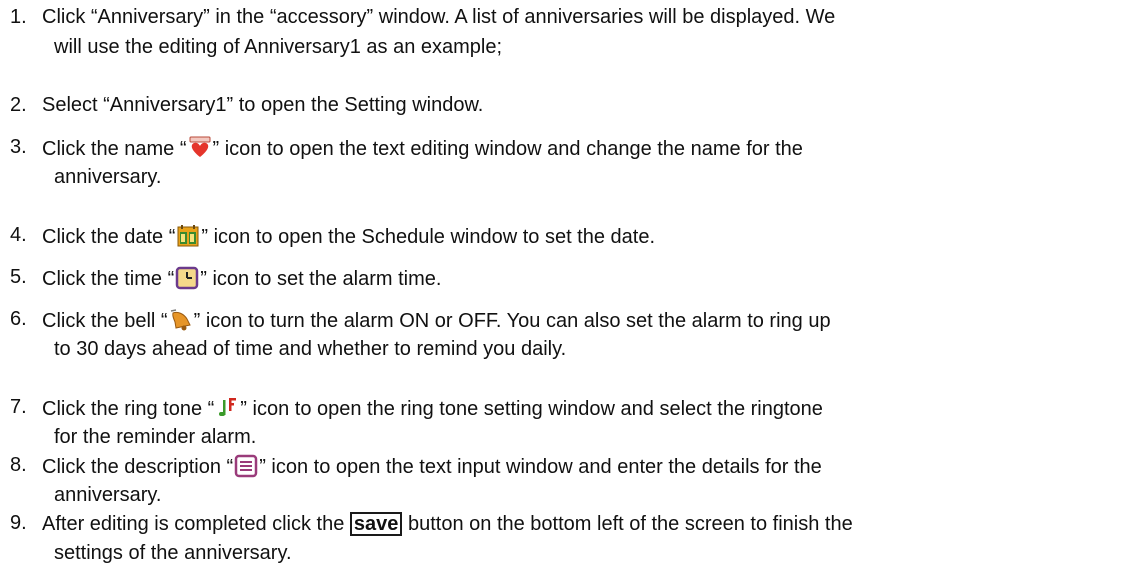 The height and width of the screenshot is (581, 1135). I want to click on step-text-before: Click the ring tone “, so click(128, 409).